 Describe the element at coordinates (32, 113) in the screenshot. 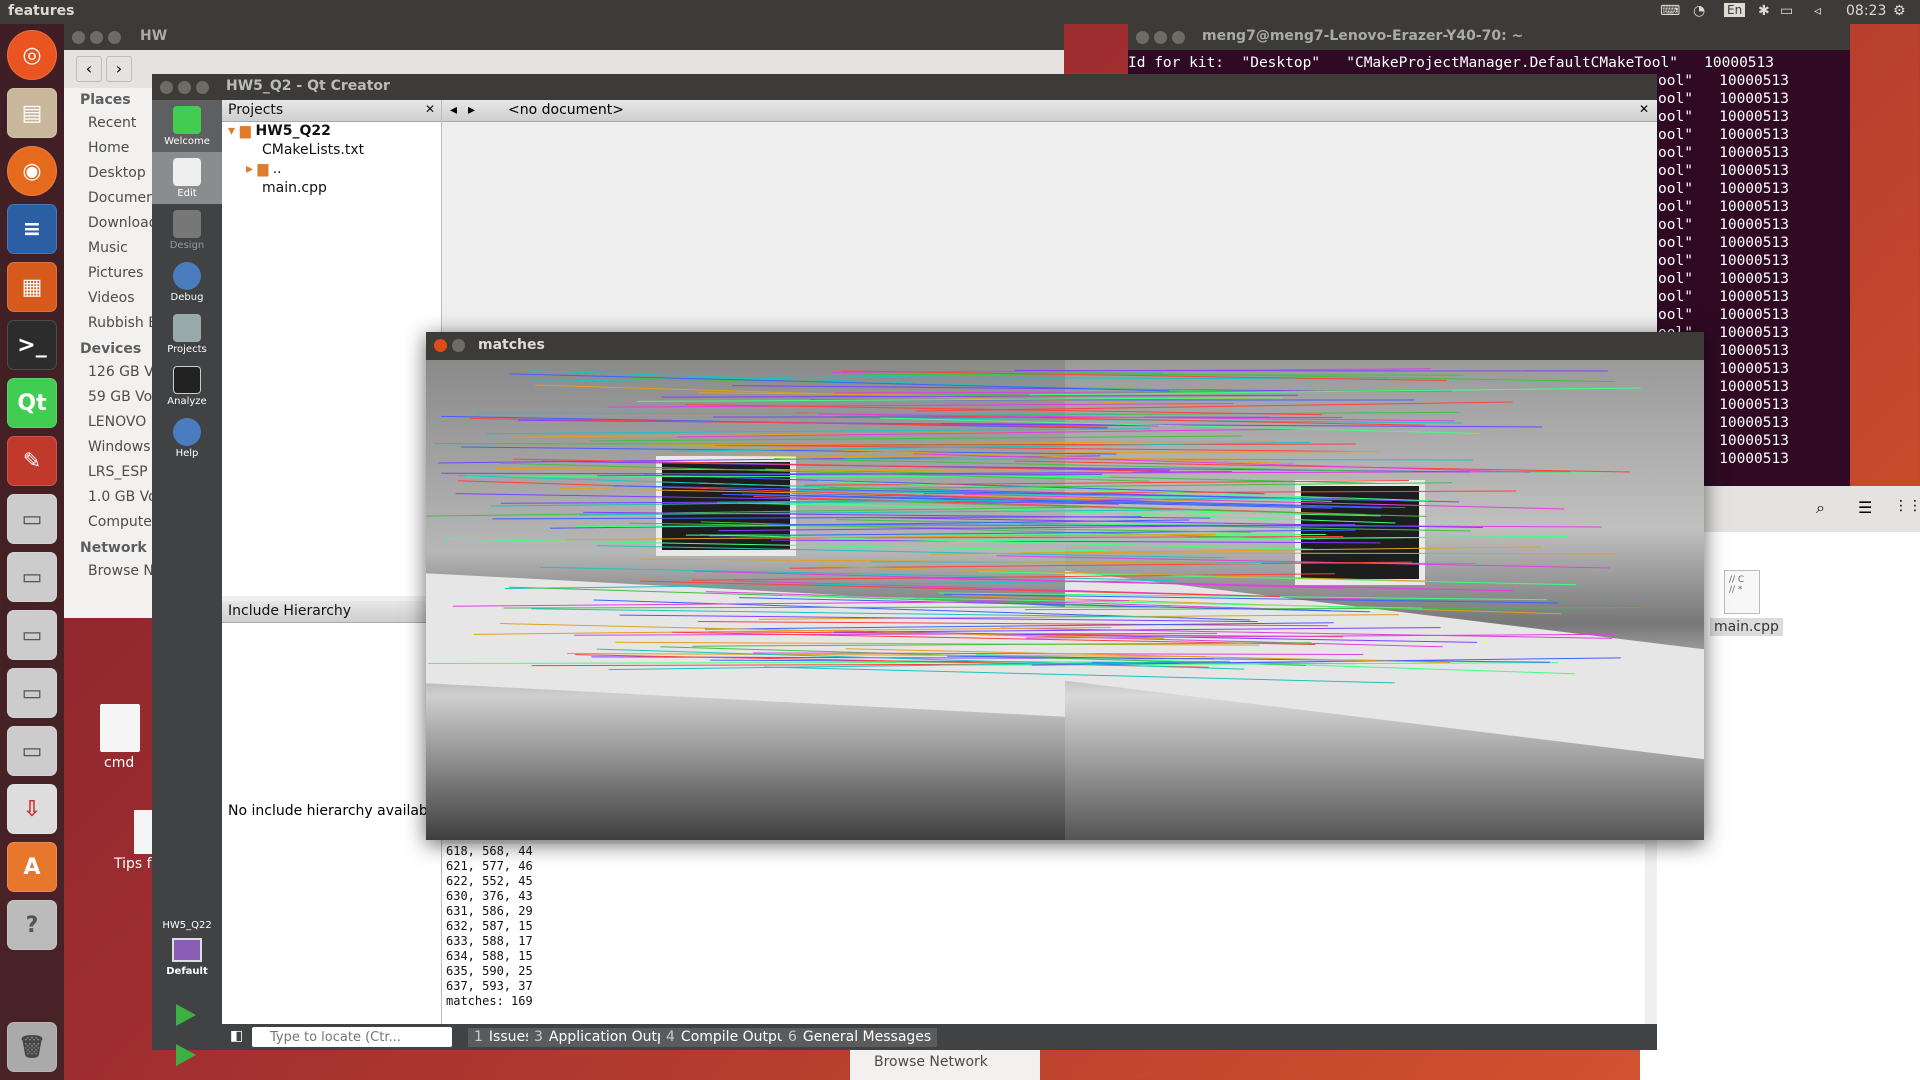

I see `files-icon: ▤` at that location.